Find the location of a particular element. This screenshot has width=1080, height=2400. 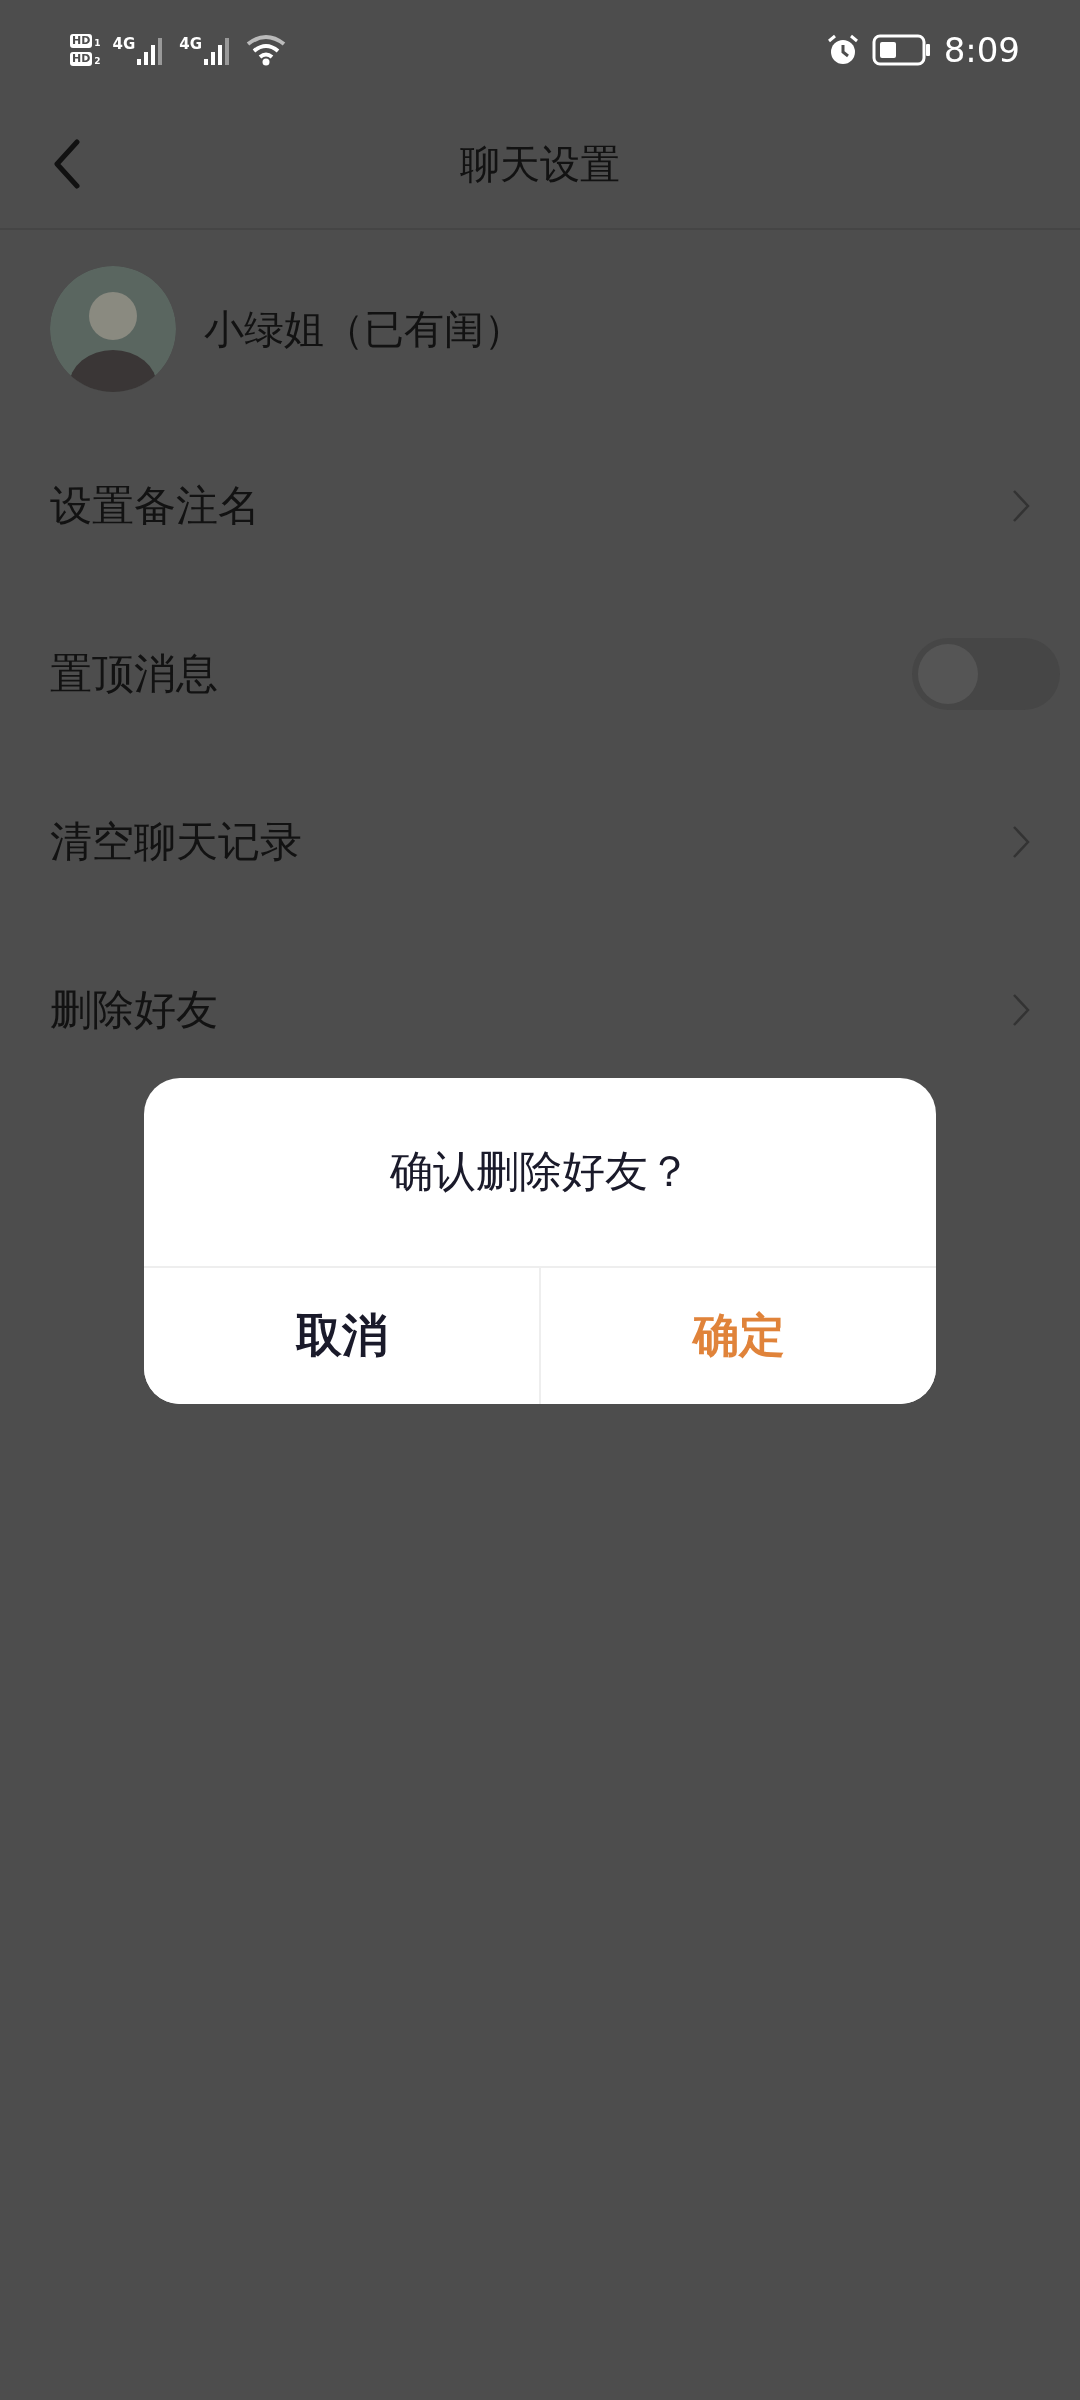

contact-name: 小绿姐（已有闺） is located at coordinates (364, 329).